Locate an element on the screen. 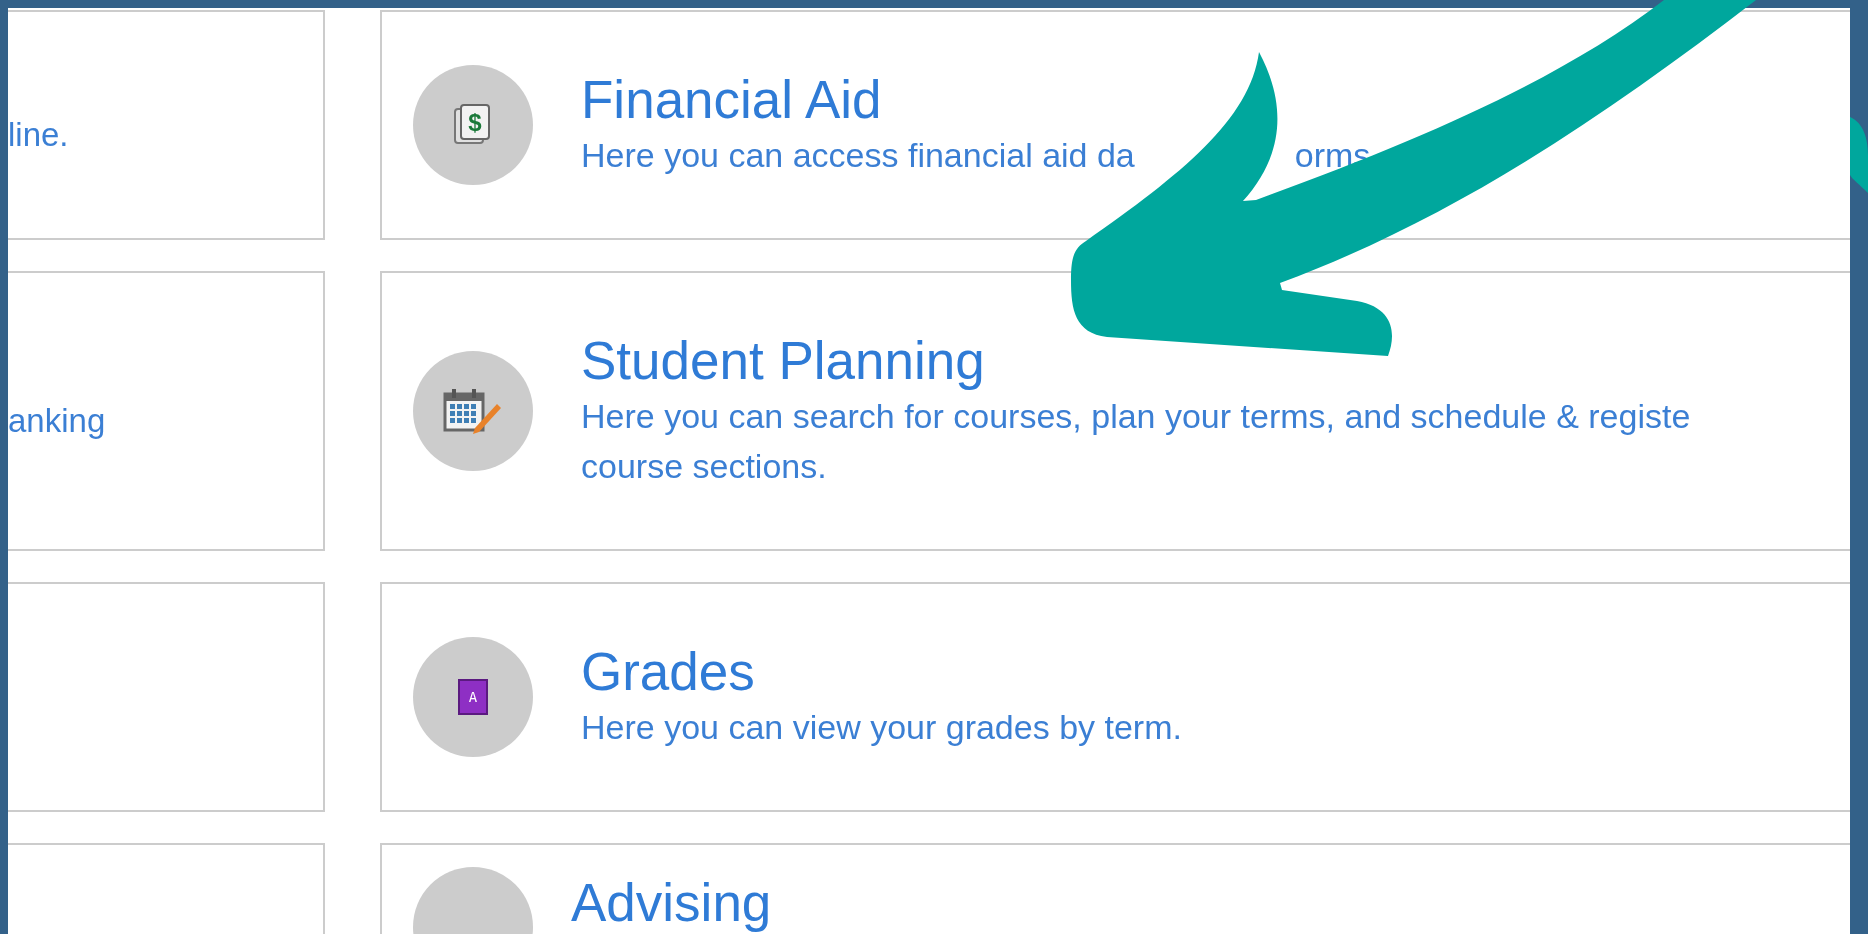  card-title-link: Financial Aid is located at coordinates (731, 100).